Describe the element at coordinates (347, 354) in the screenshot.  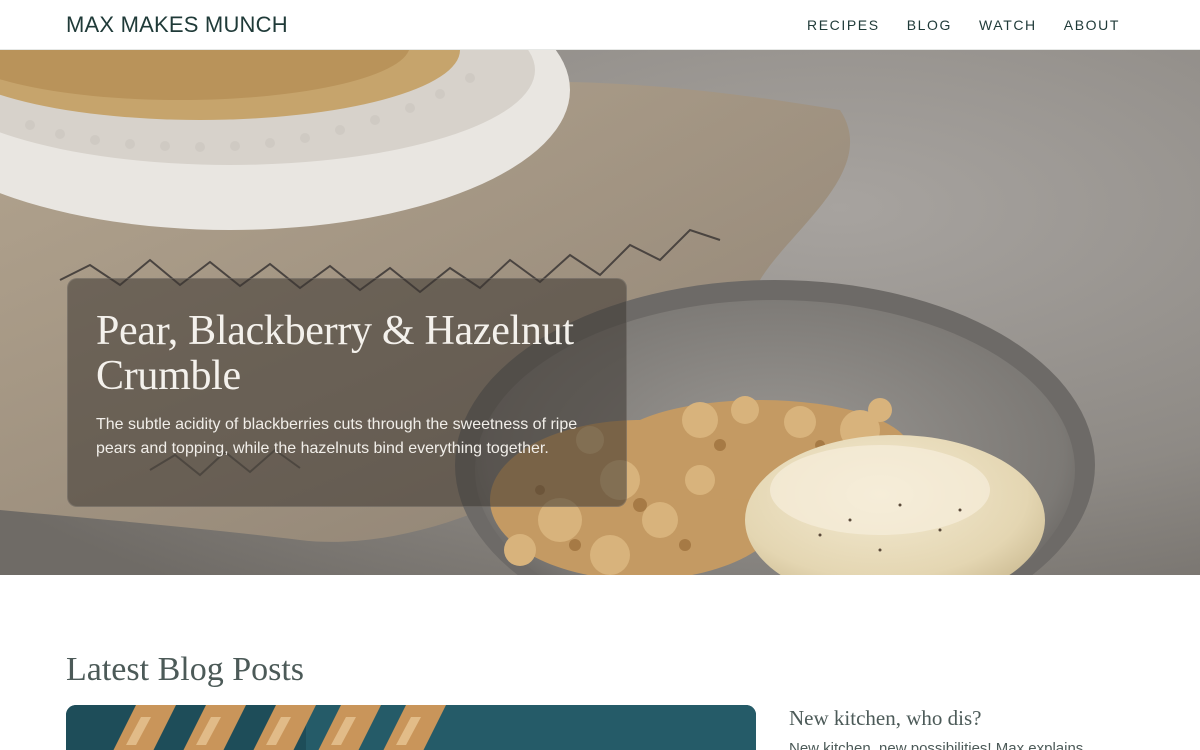
I see `hero-title: Pear, Blackberry & Hazelnut Crumble` at that location.